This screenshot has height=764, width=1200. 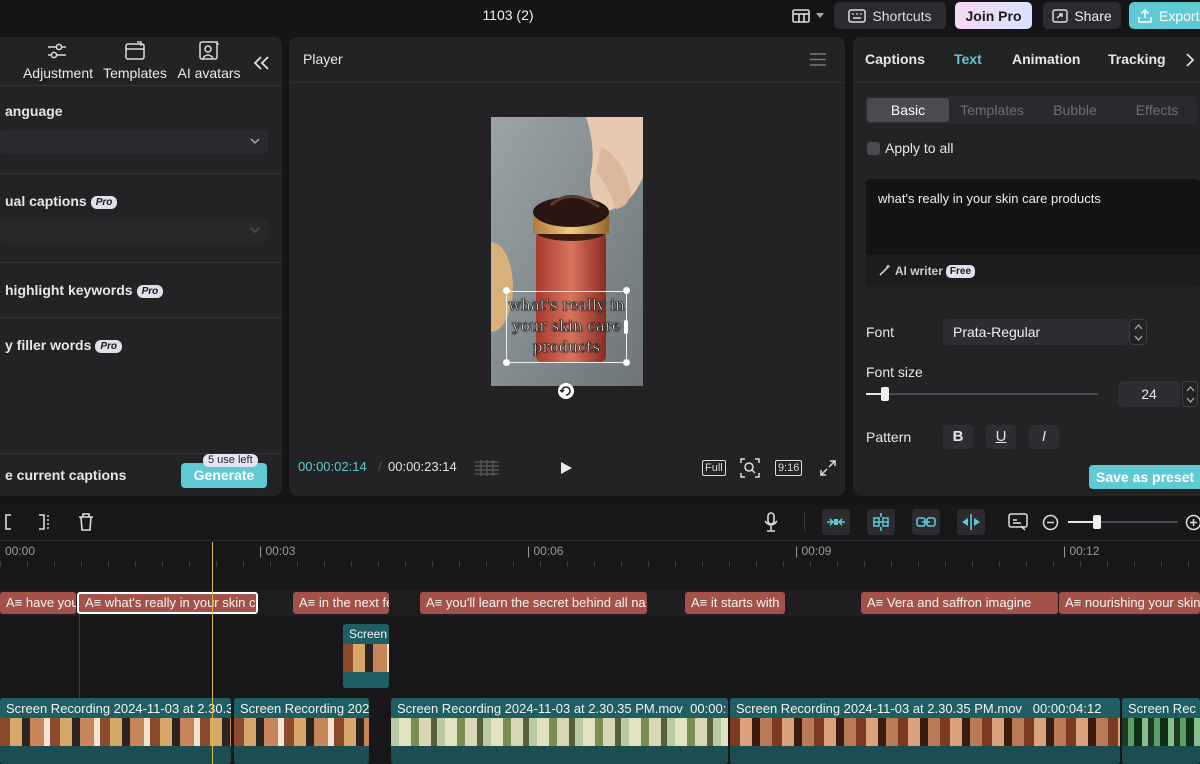 What do you see at coordinates (277, 551) in the screenshot?
I see `ruler-label: | 00:03` at bounding box center [277, 551].